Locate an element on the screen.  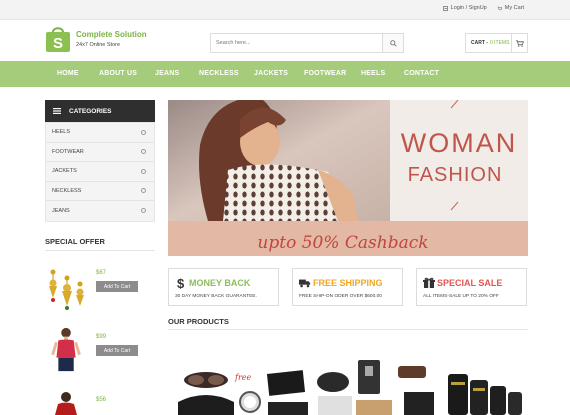
offer-item-3: $56 is located at coordinates (100, 402).